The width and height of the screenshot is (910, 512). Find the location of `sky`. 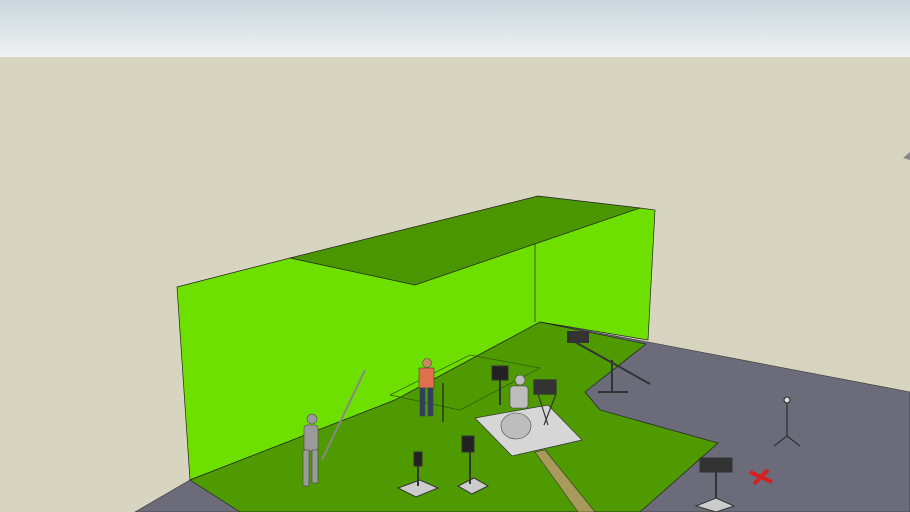

sky is located at coordinates (455, 28).